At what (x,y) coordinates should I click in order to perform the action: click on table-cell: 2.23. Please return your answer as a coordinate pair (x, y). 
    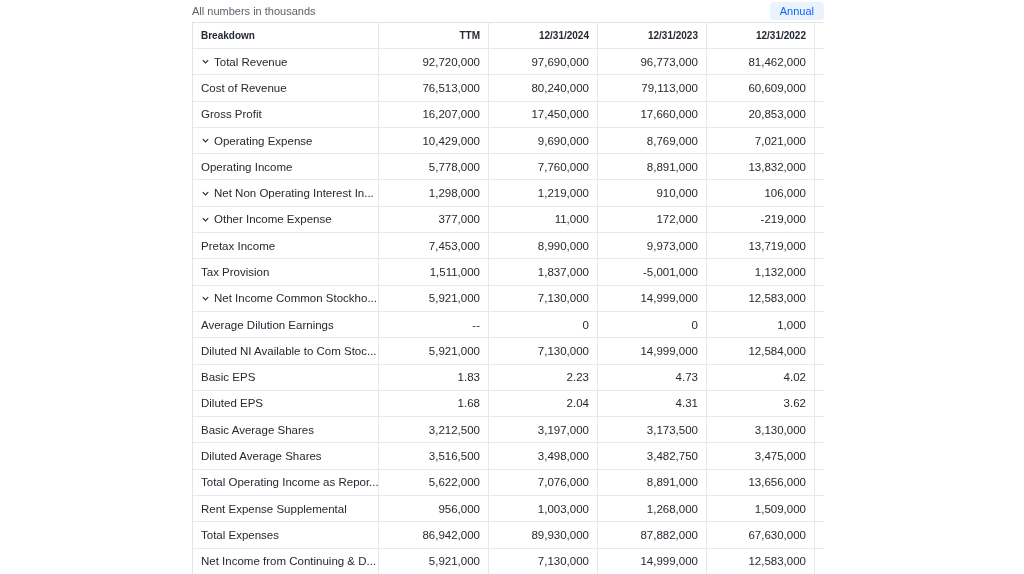
    Looking at the image, I should click on (543, 377).